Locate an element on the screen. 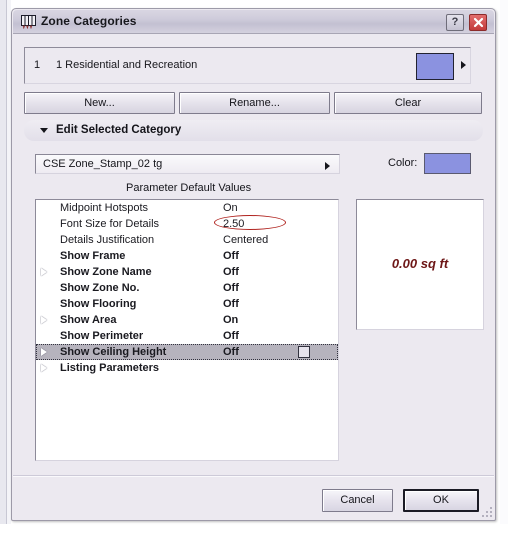  category-list: 1 1 Residential and Recreation is located at coordinates (247, 65).